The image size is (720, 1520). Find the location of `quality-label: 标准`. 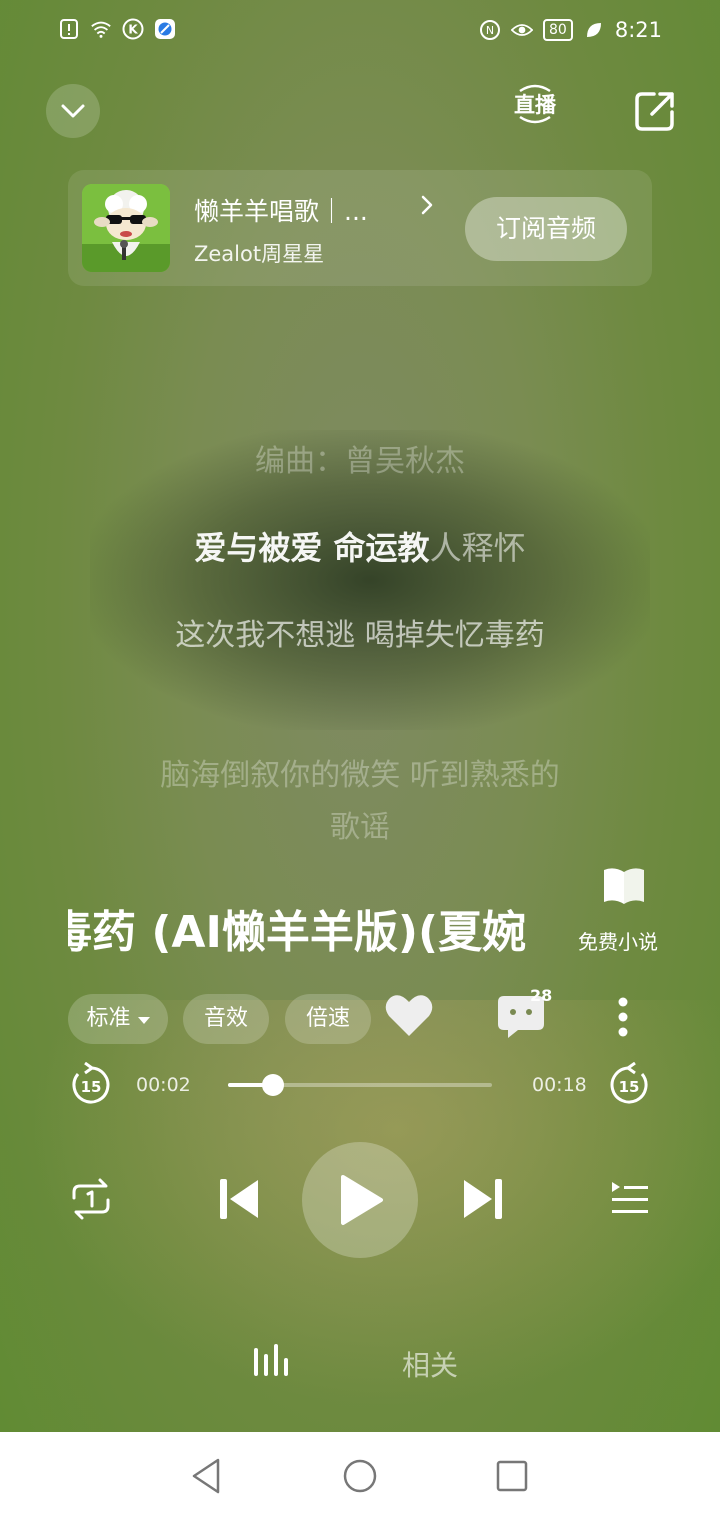

quality-label: 标准 is located at coordinates (108, 1018).